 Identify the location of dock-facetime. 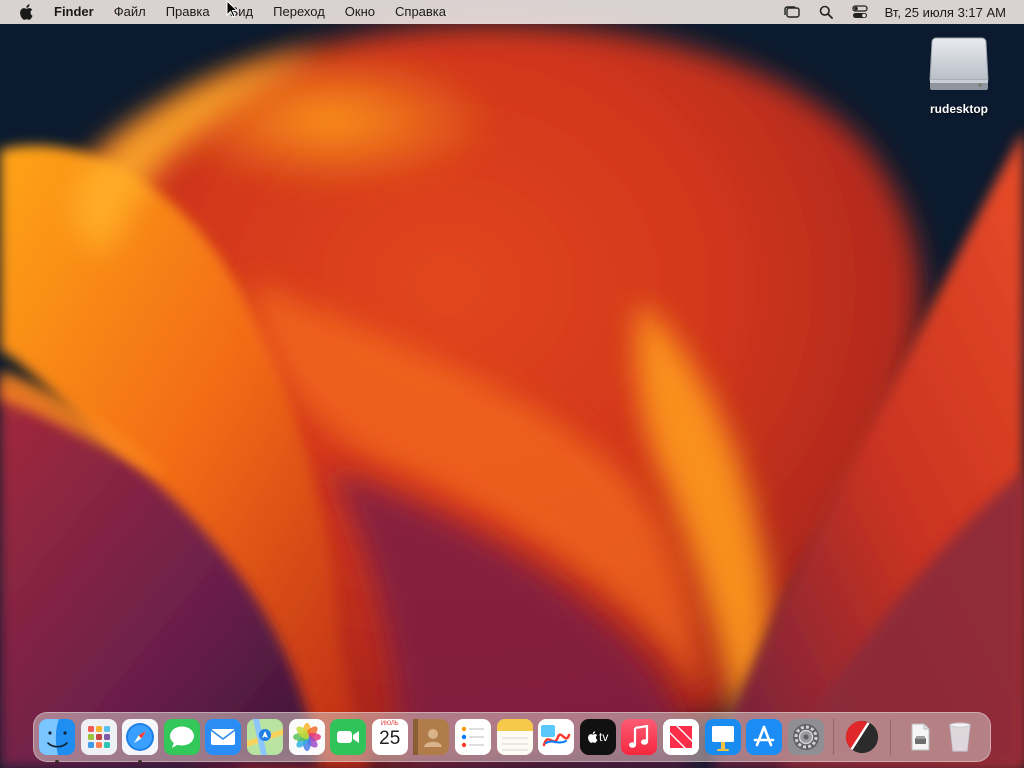
(348, 737).